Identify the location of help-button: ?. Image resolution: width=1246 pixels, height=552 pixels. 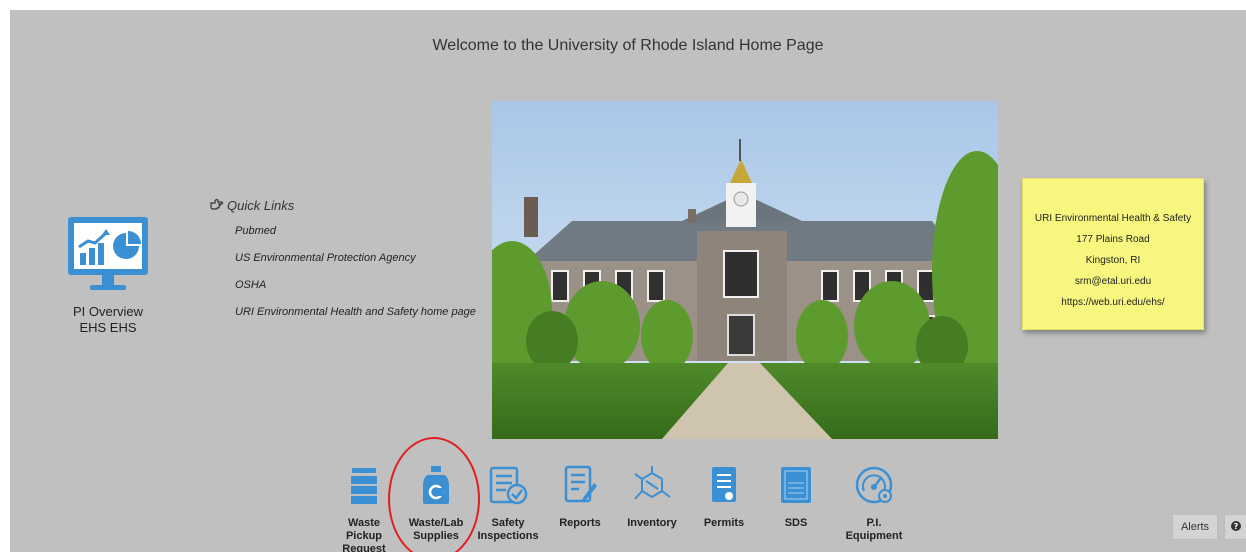
(1235, 527).